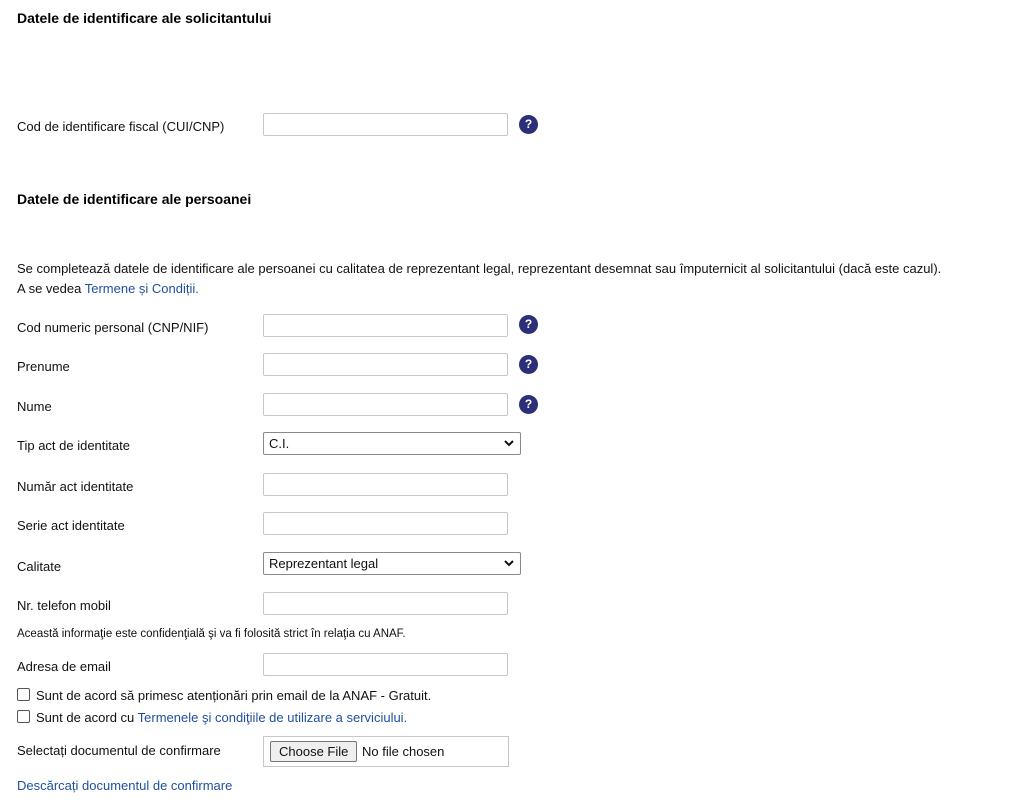 This screenshot has height=802, width=1024. What do you see at coordinates (392, 563) in the screenshot?
I see `calitate-select: Reprezentant legal` at bounding box center [392, 563].